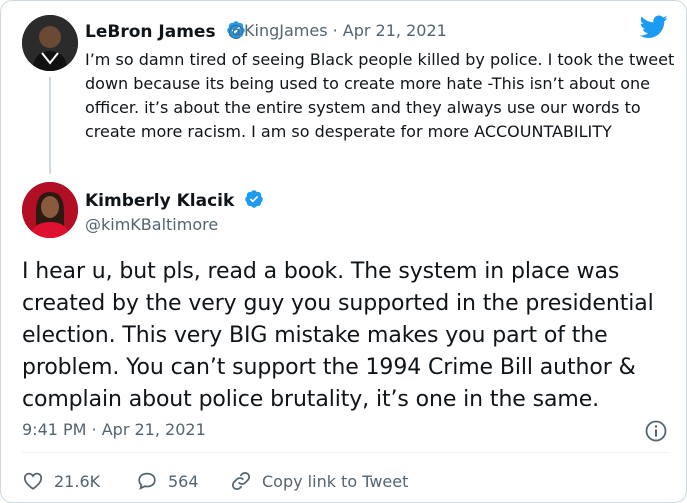 Image resolution: width=687 pixels, height=503 pixels. Describe the element at coordinates (50, 210) in the screenshot. I see `avatar-kimberly` at that location.